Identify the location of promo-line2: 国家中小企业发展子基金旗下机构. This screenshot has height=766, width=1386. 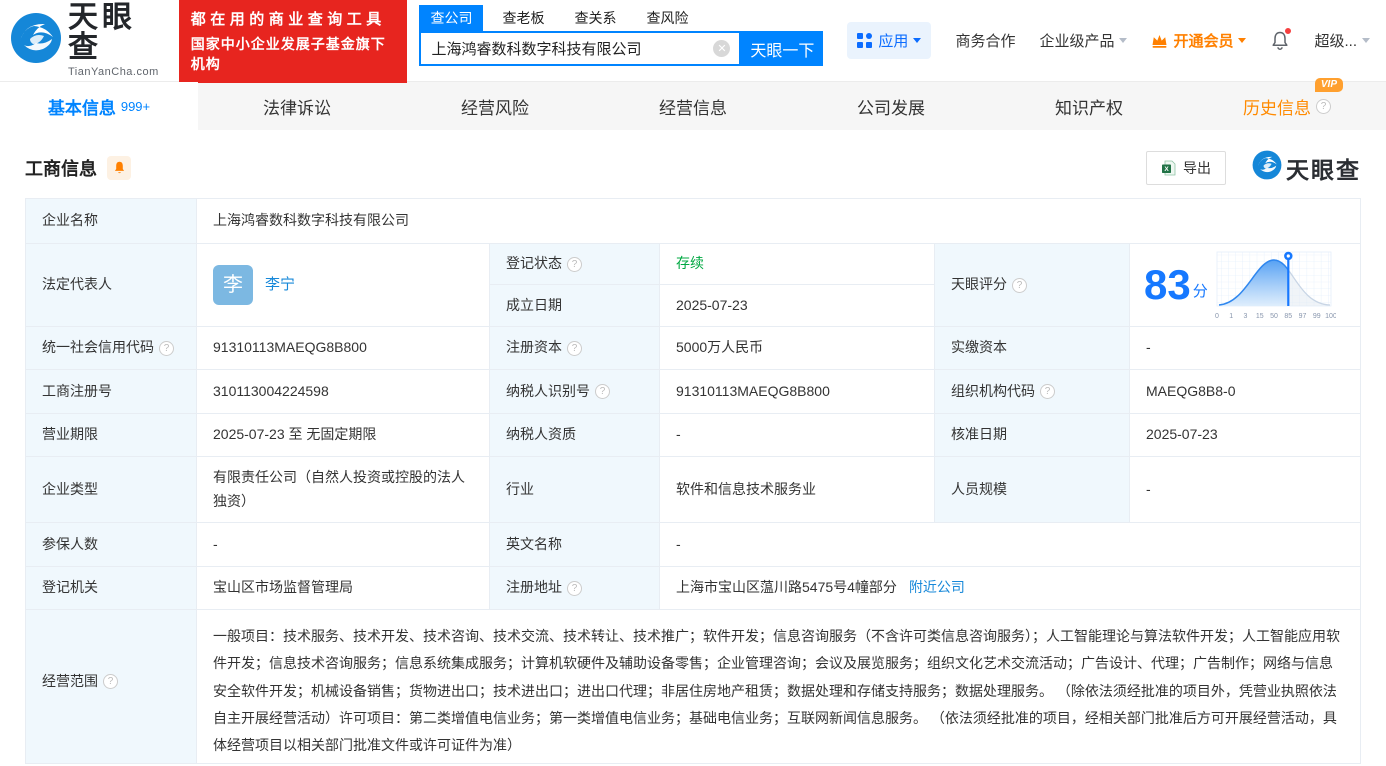
(288, 53).